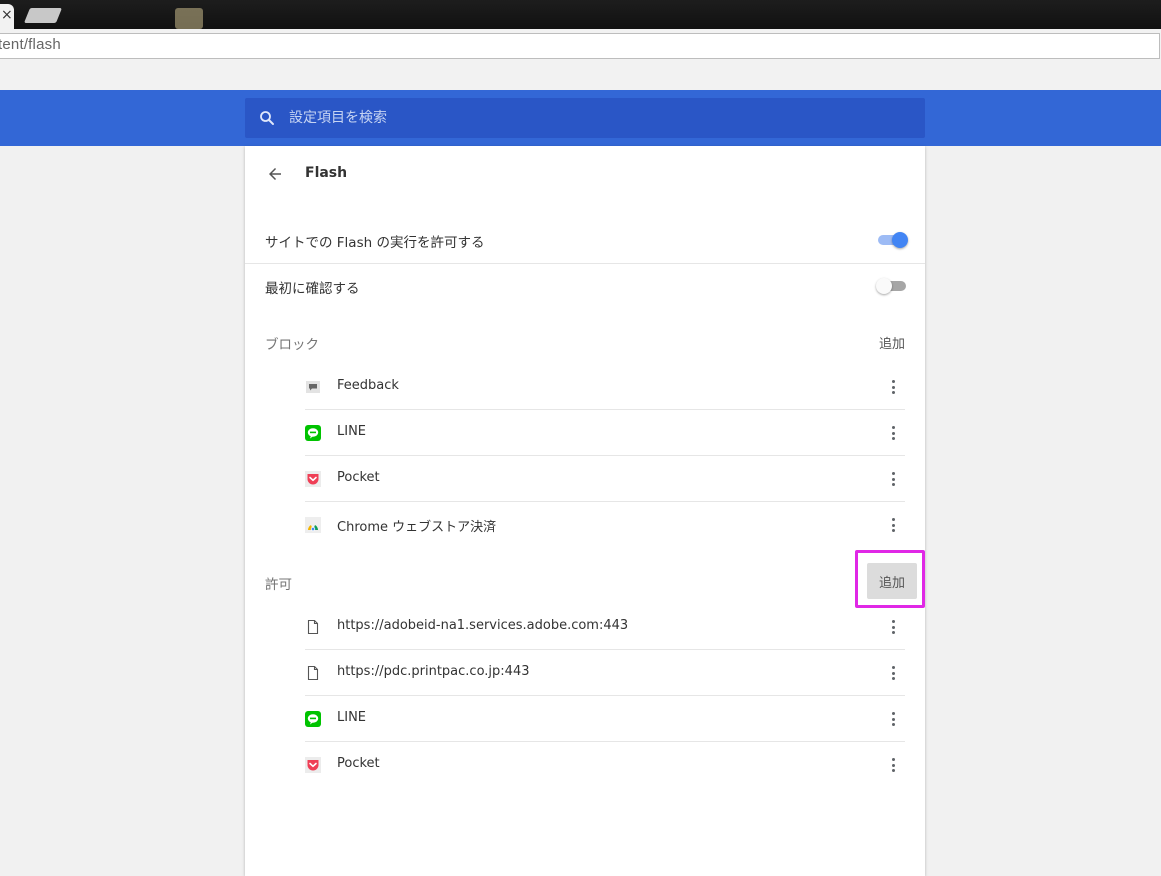  Describe the element at coordinates (7, 15) in the screenshot. I see `tab-close-icon: ×` at that location.